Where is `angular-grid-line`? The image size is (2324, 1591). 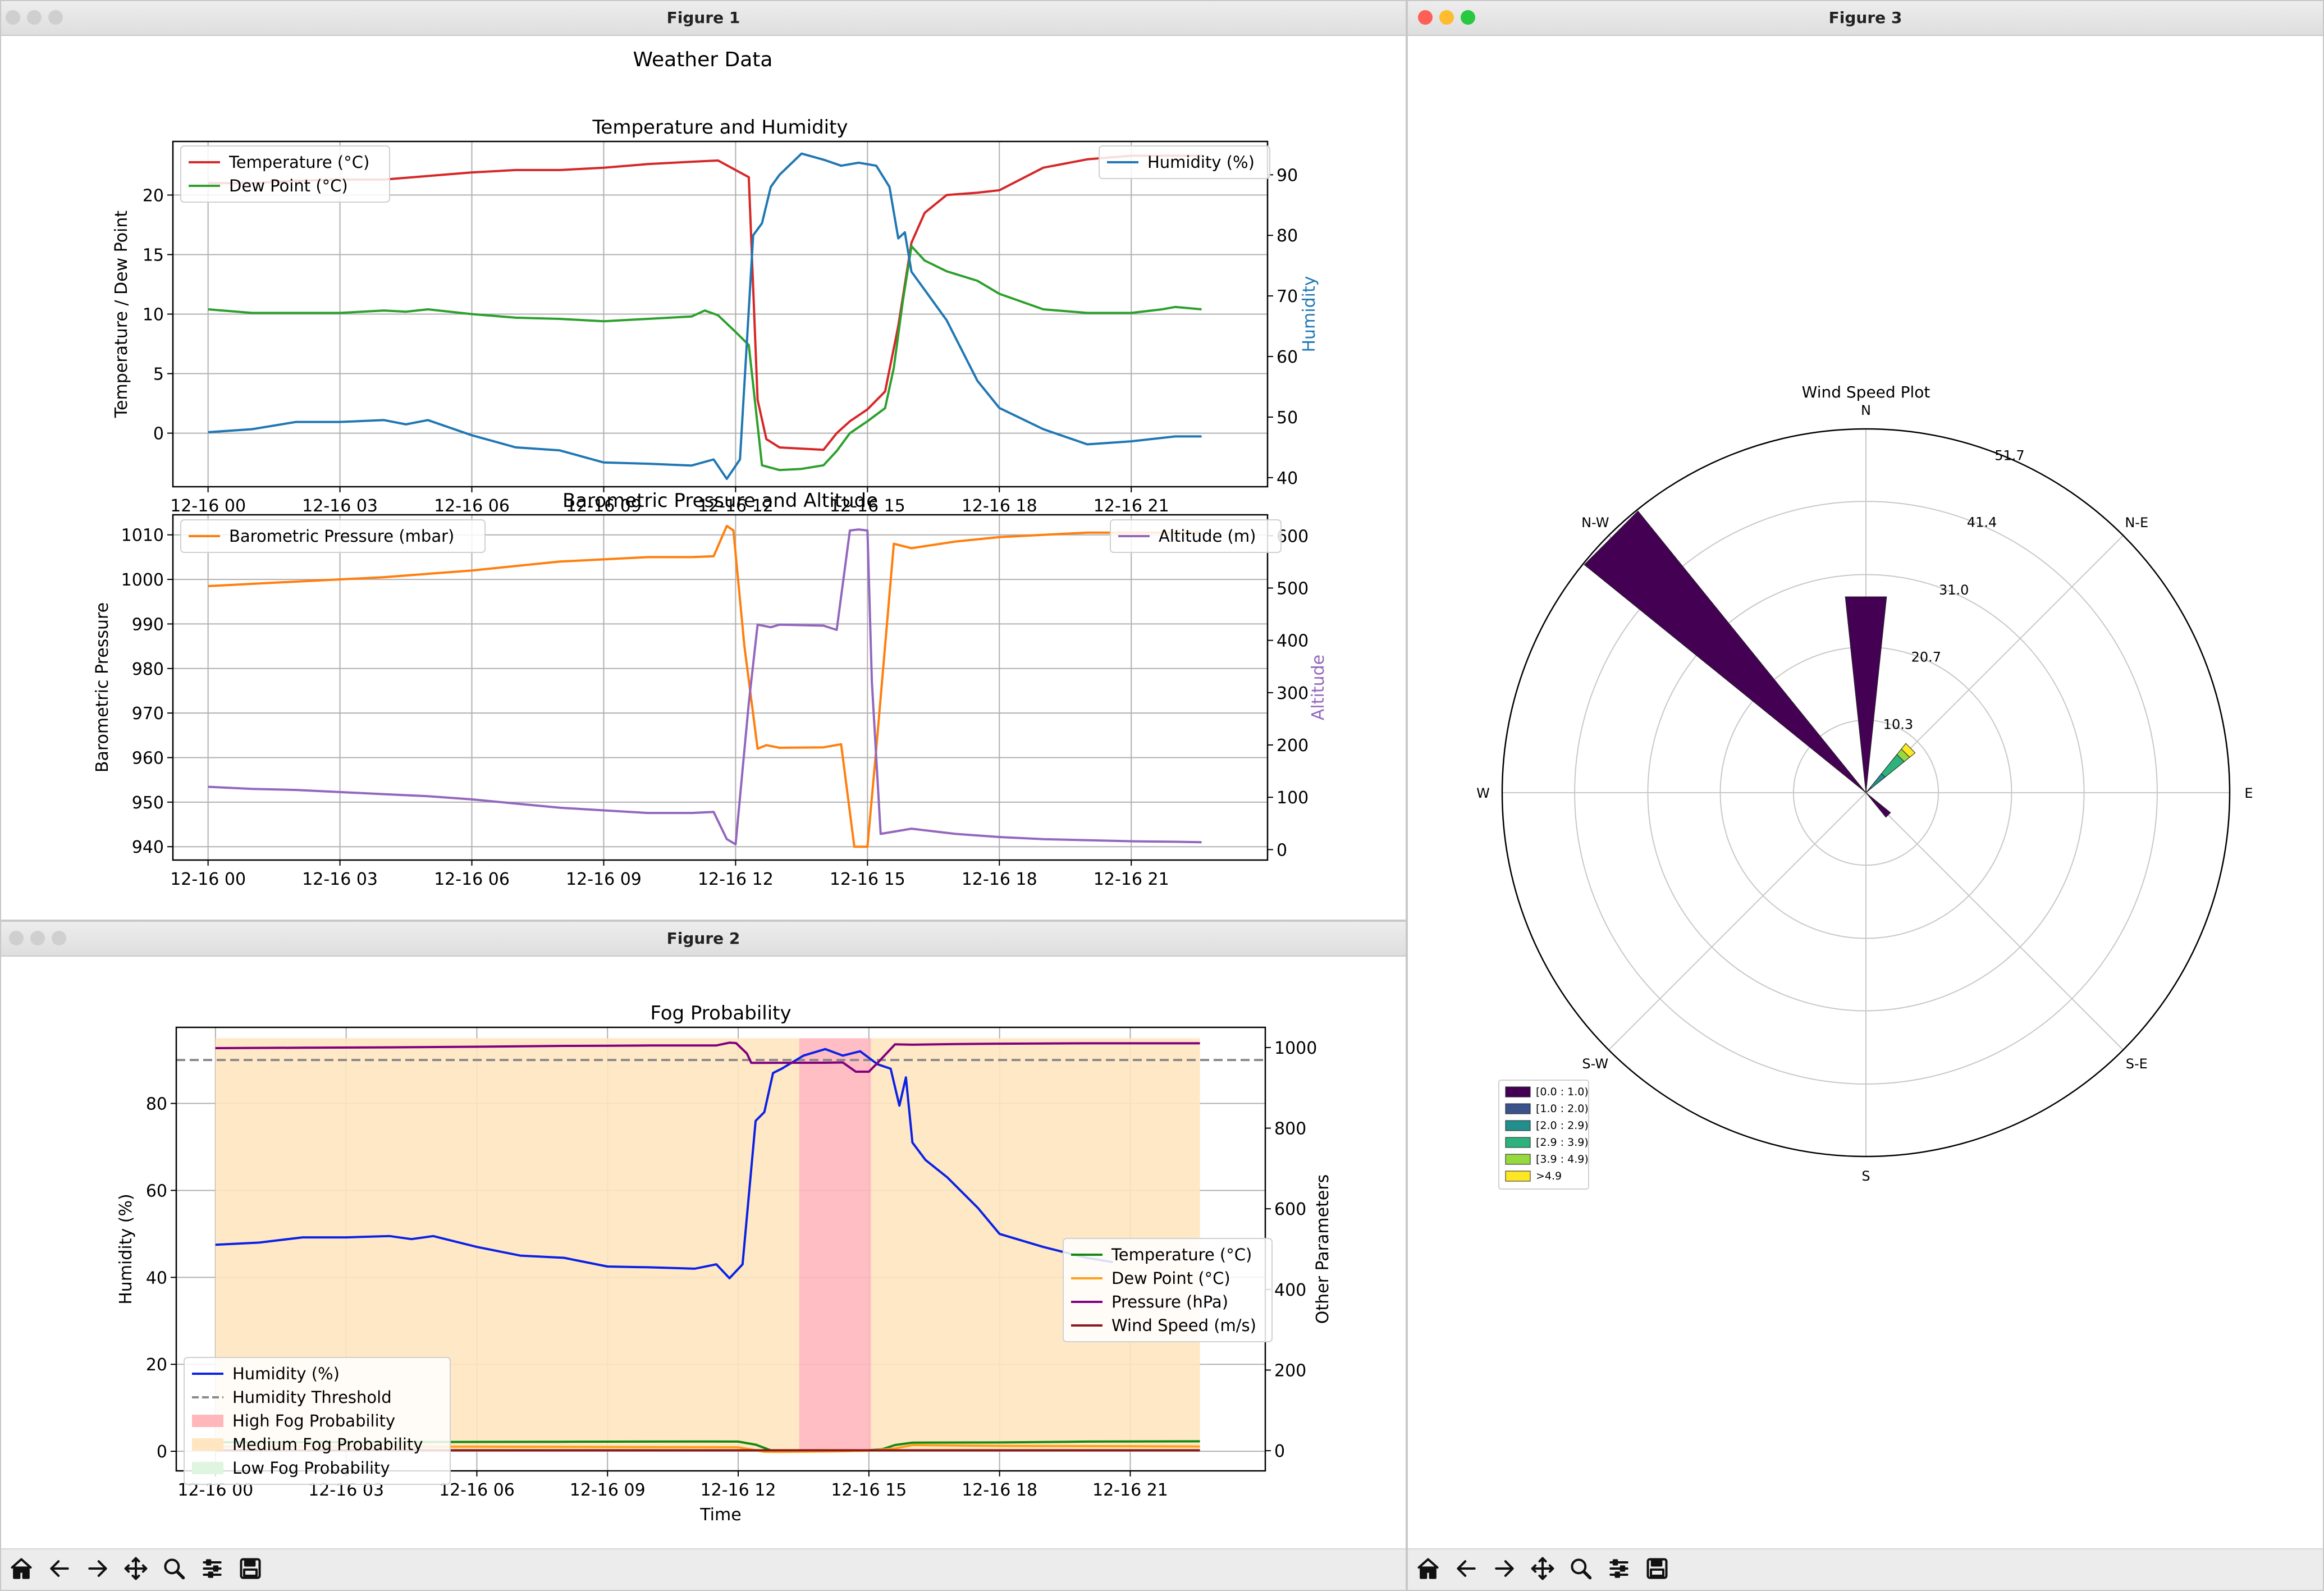 angular-grid-line is located at coordinates (1737, 921).